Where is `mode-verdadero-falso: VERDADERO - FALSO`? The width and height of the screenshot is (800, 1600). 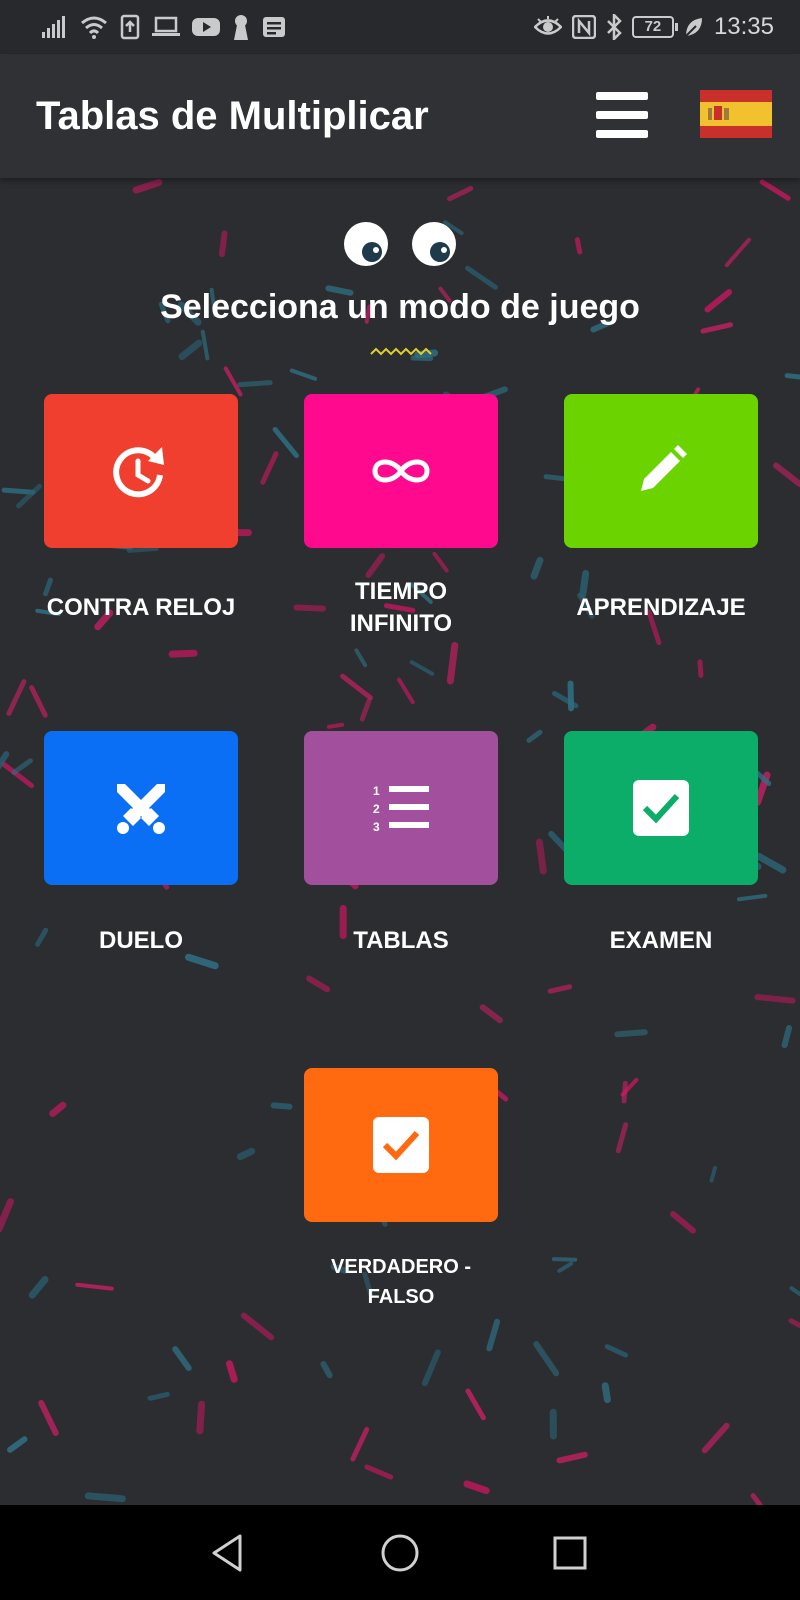 mode-verdadero-falso: VERDADERO - FALSO is located at coordinates (401, 1190).